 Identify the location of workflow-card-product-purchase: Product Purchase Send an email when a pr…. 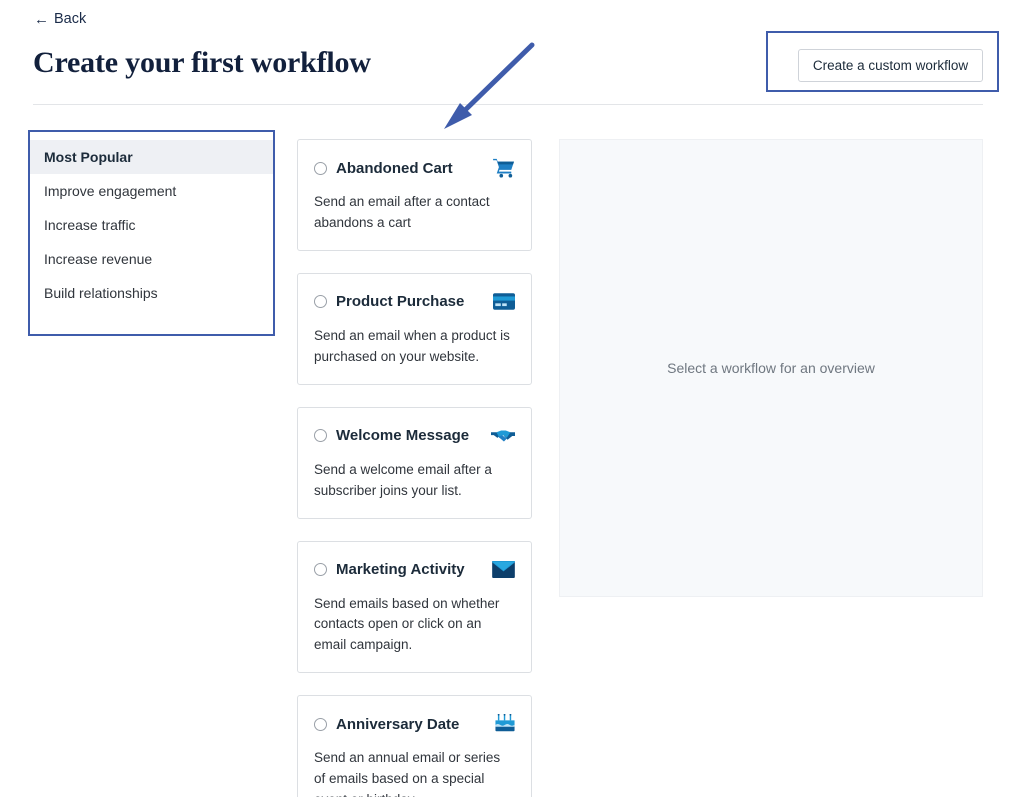
(414, 328).